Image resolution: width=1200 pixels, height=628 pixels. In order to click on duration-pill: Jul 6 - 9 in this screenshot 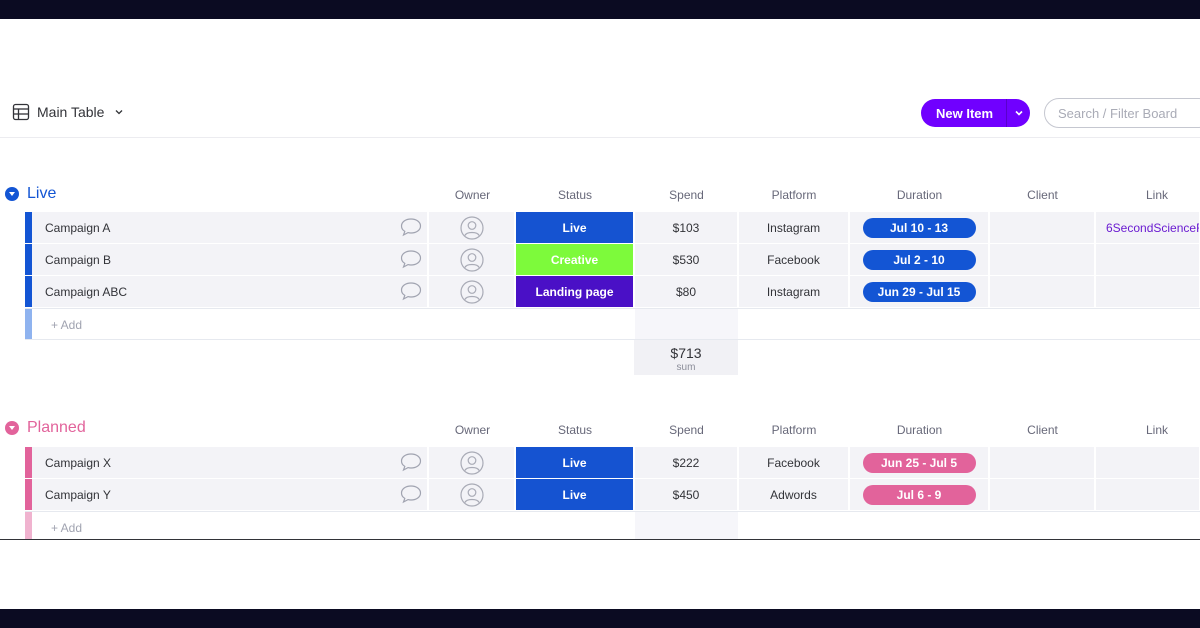, I will do `click(919, 494)`.